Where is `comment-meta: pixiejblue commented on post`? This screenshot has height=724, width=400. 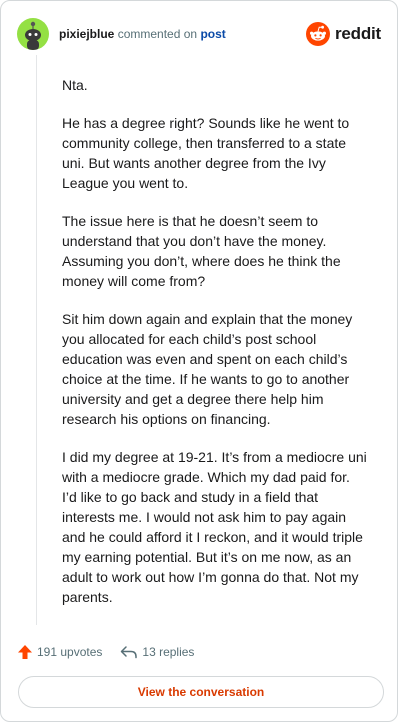 comment-meta: pixiejblue commented on post is located at coordinates (142, 34).